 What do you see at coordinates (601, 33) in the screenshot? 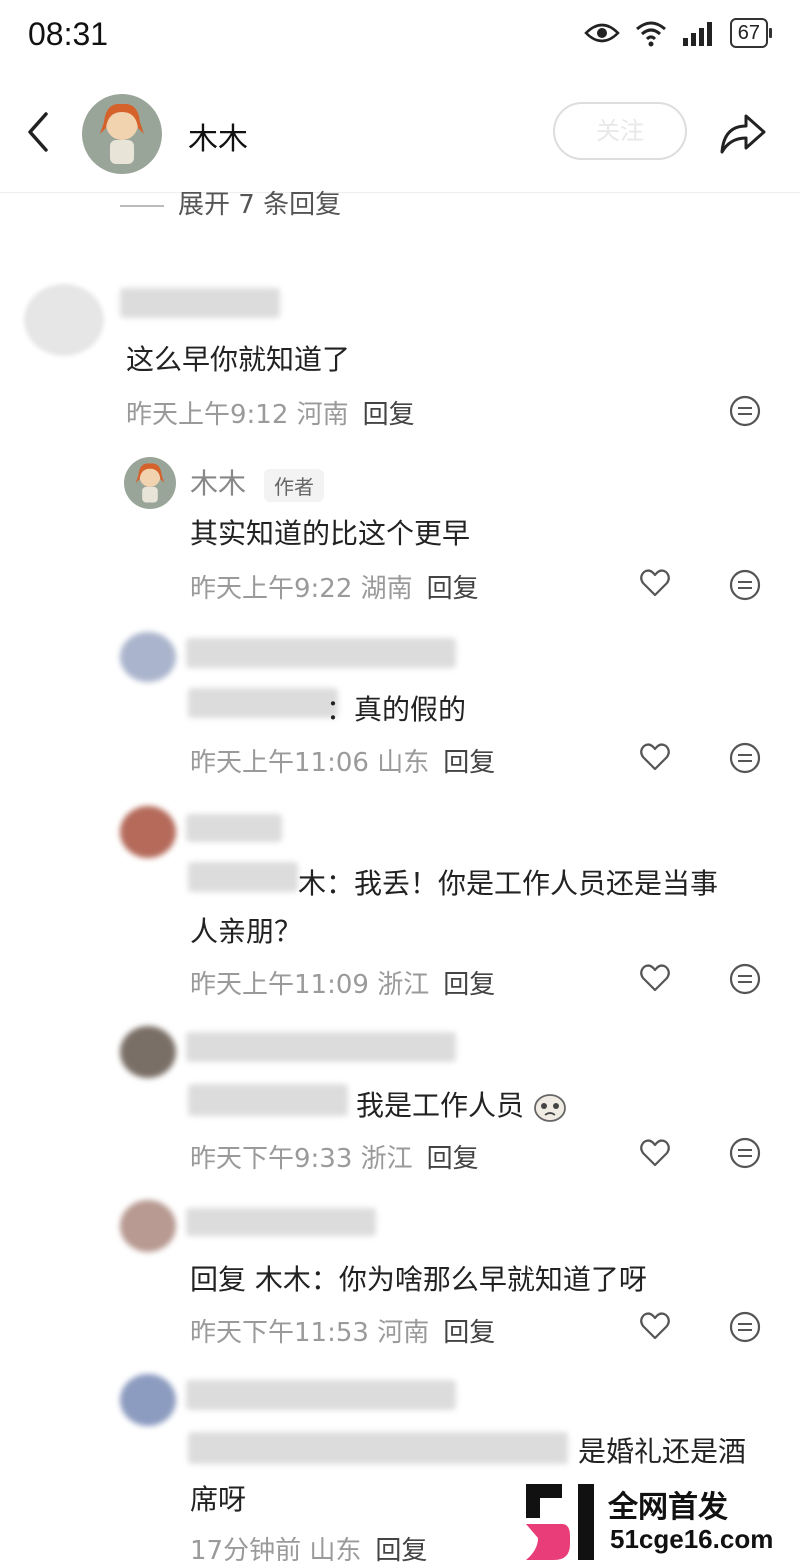
I see `eye-icon` at bounding box center [601, 33].